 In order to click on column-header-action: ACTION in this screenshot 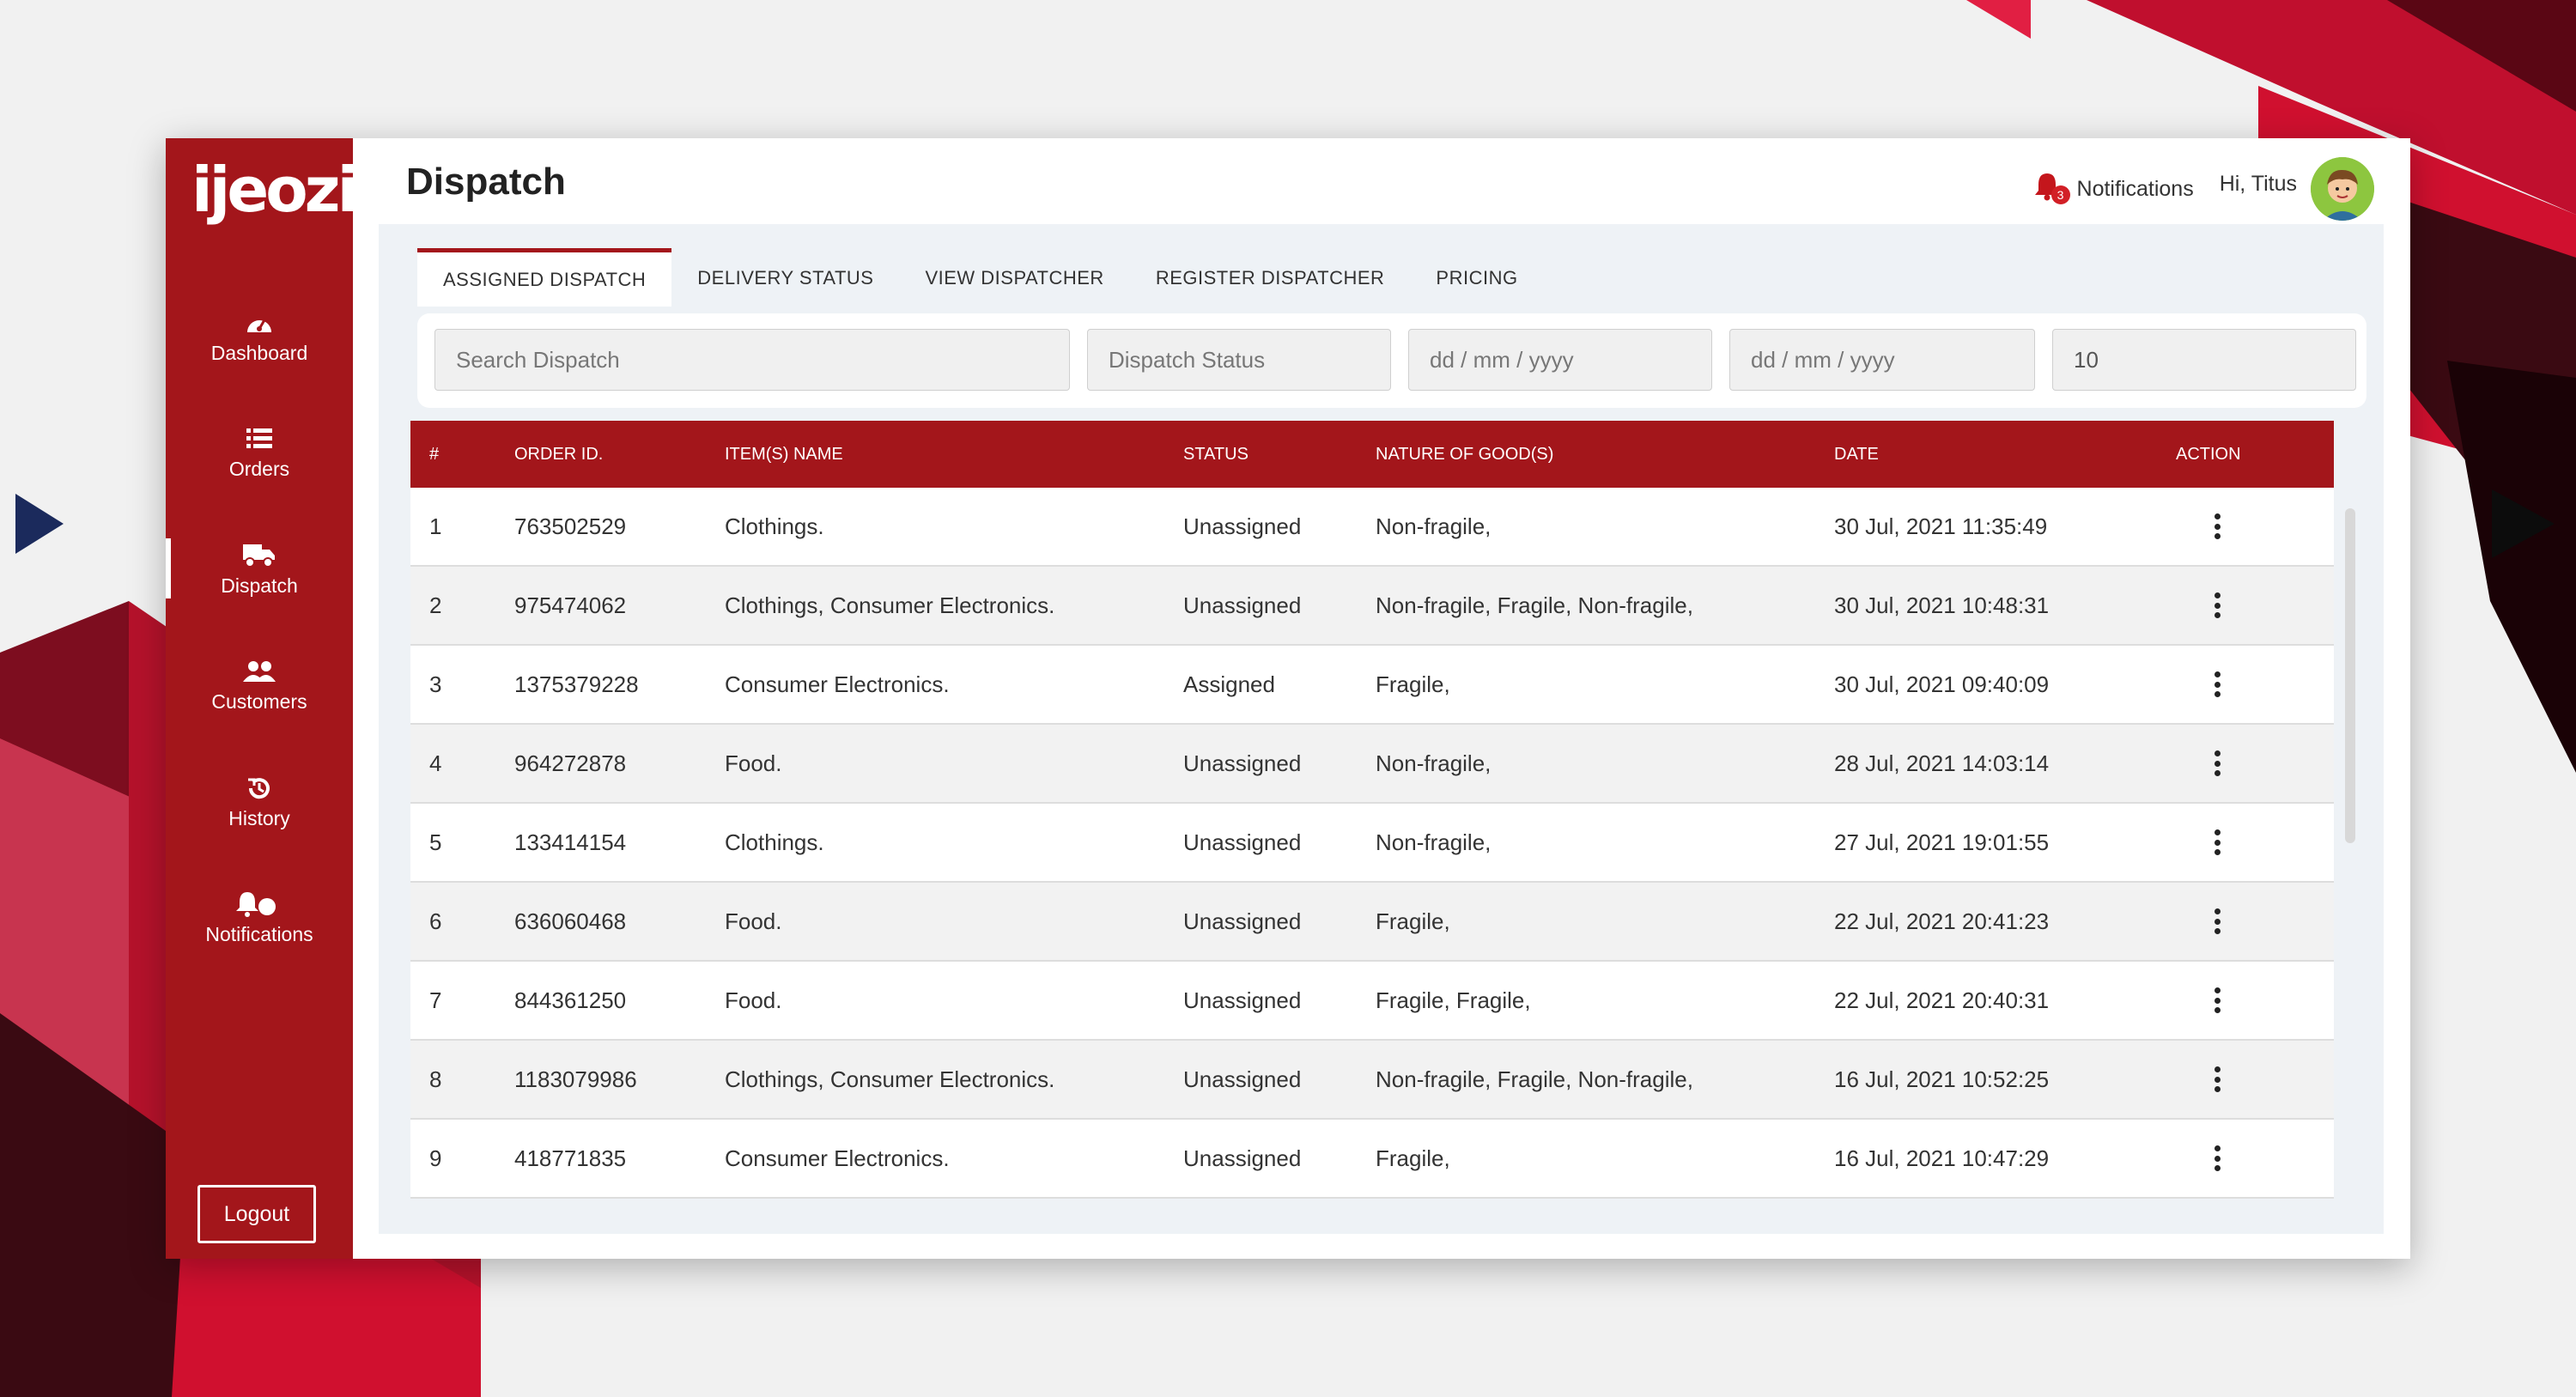, I will do `click(2208, 454)`.